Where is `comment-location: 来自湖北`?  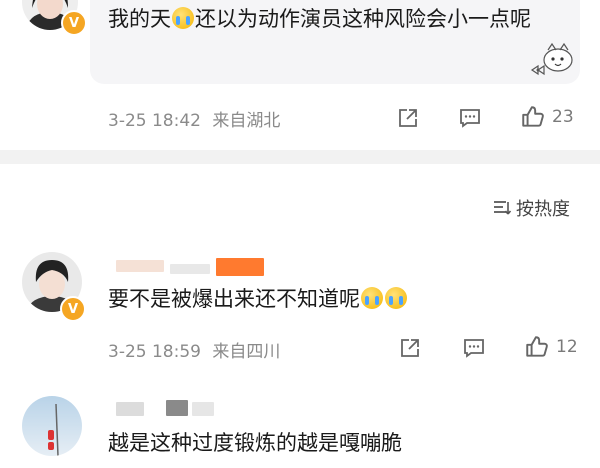 comment-location: 来自湖北 is located at coordinates (246, 121).